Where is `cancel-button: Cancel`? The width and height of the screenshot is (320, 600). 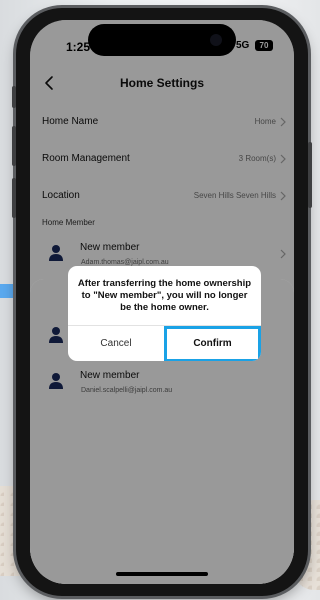 cancel-button: Cancel is located at coordinates (116, 343).